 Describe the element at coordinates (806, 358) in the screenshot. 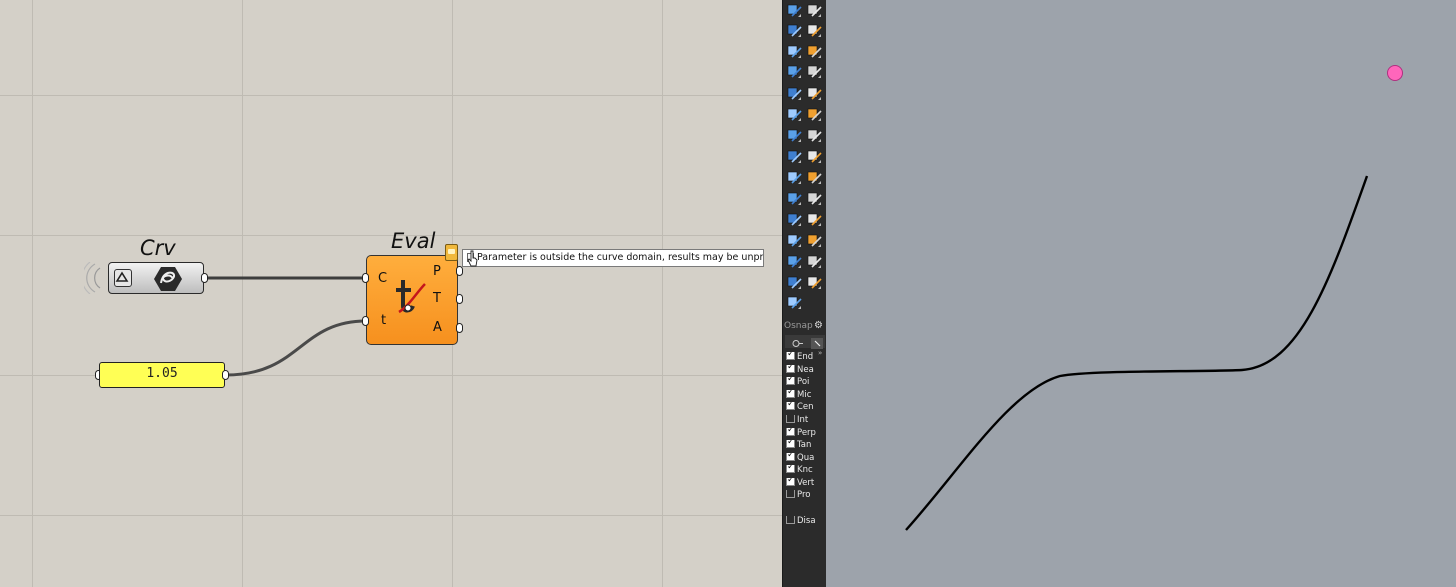

I see `osnap-item-end: End` at that location.